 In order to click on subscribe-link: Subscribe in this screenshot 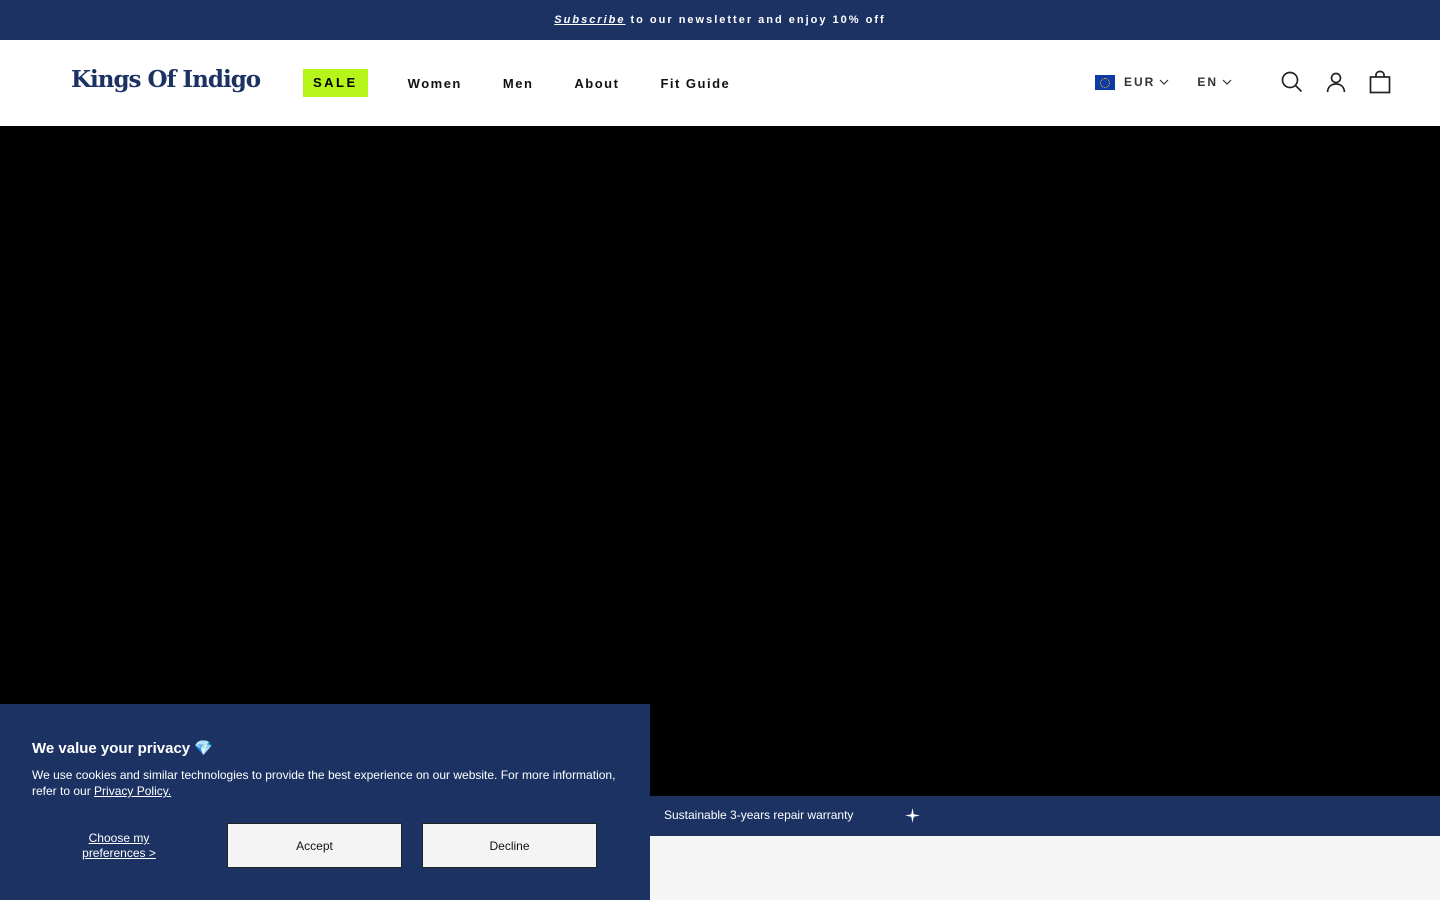, I will do `click(589, 20)`.